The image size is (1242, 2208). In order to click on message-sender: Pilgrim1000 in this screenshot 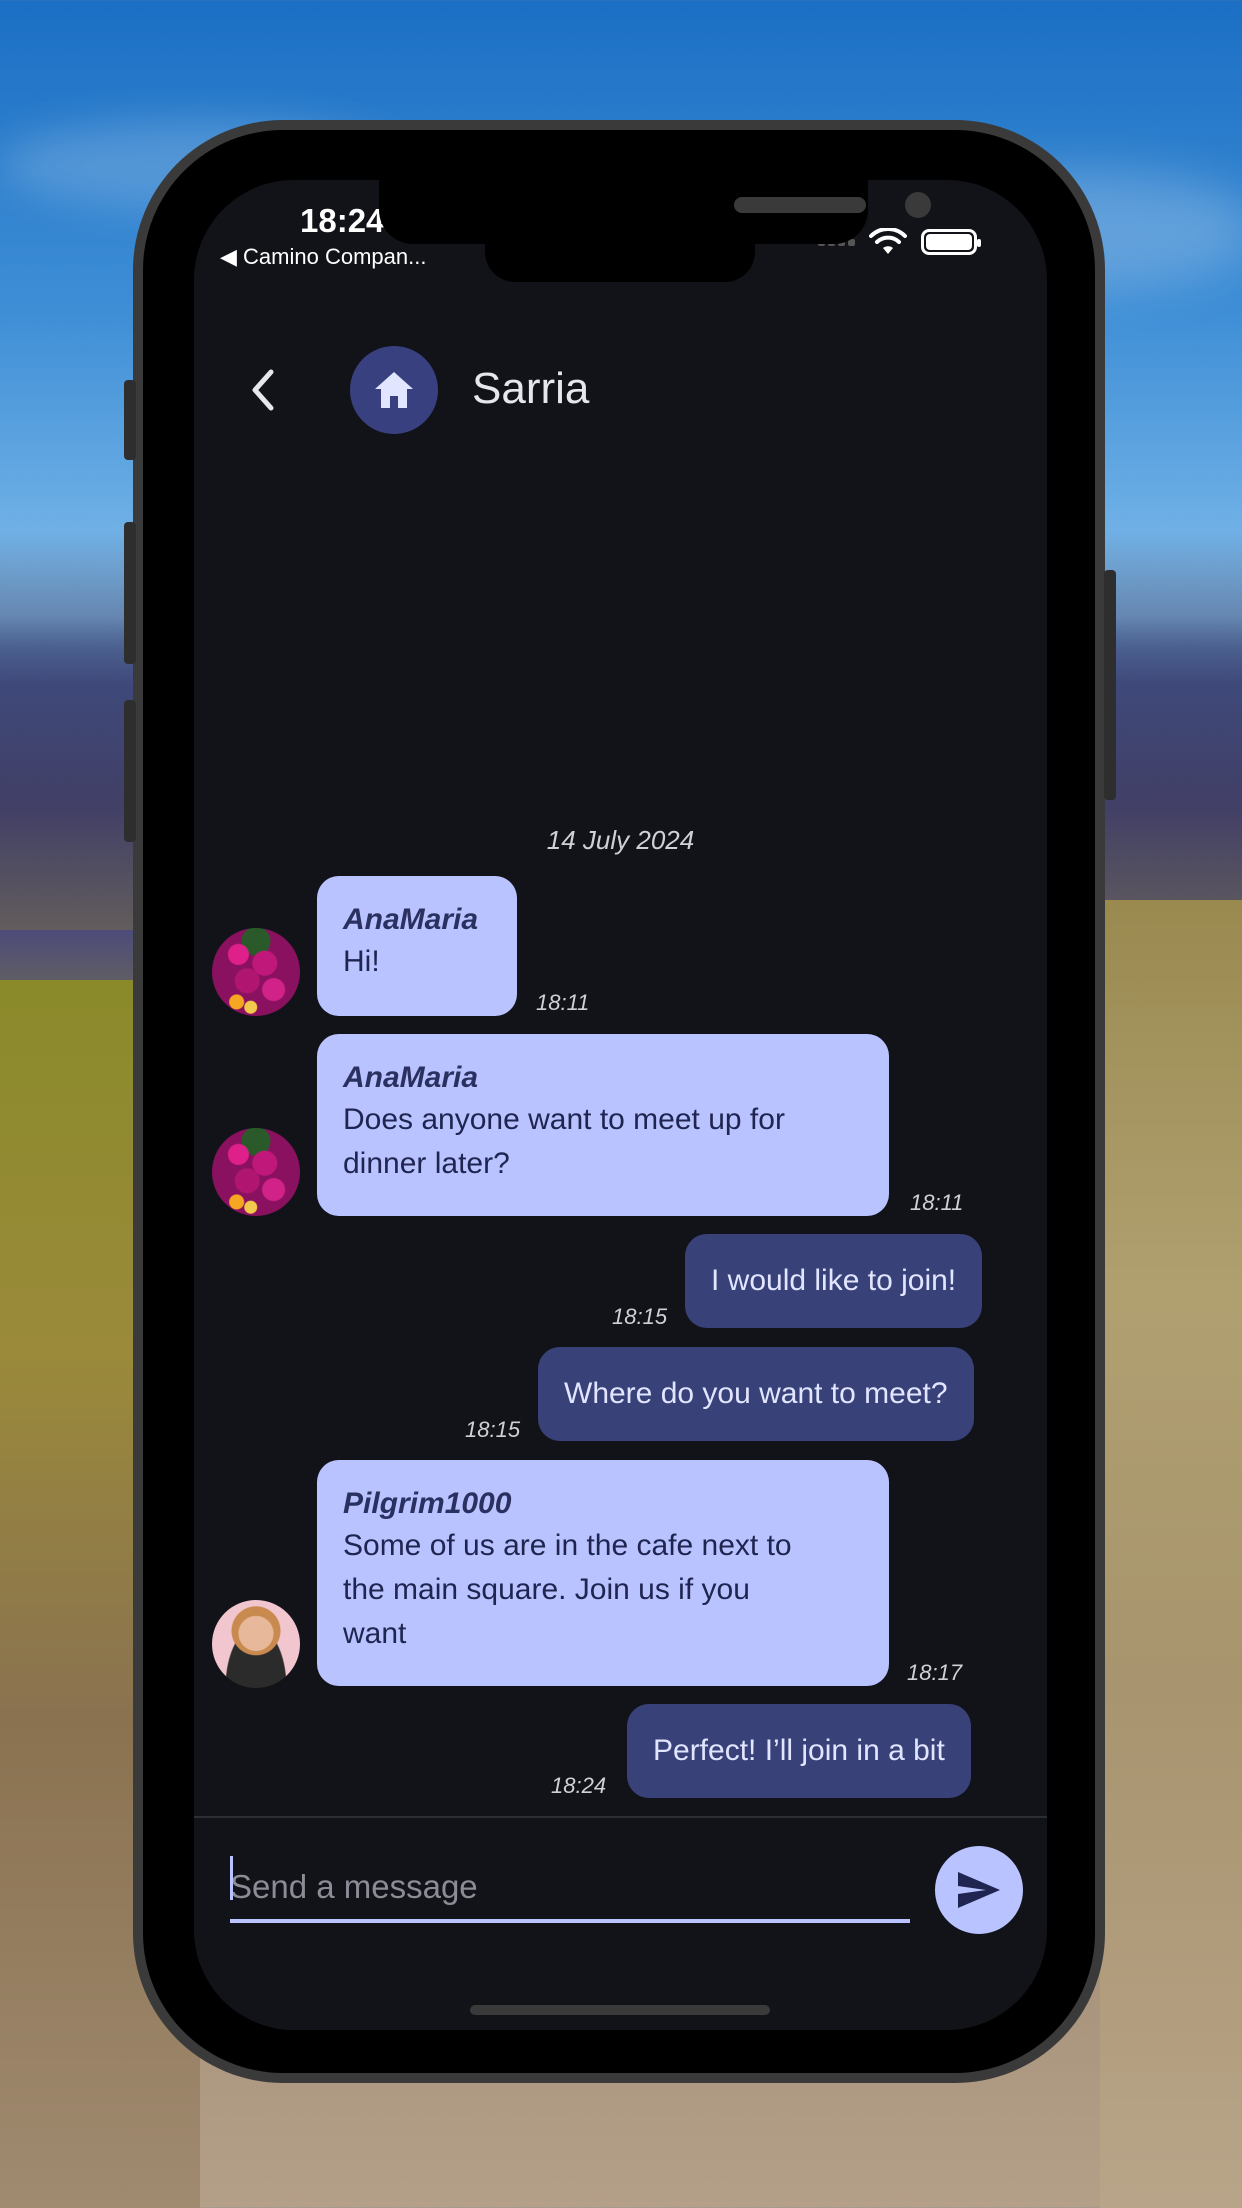, I will do `click(427, 1503)`.